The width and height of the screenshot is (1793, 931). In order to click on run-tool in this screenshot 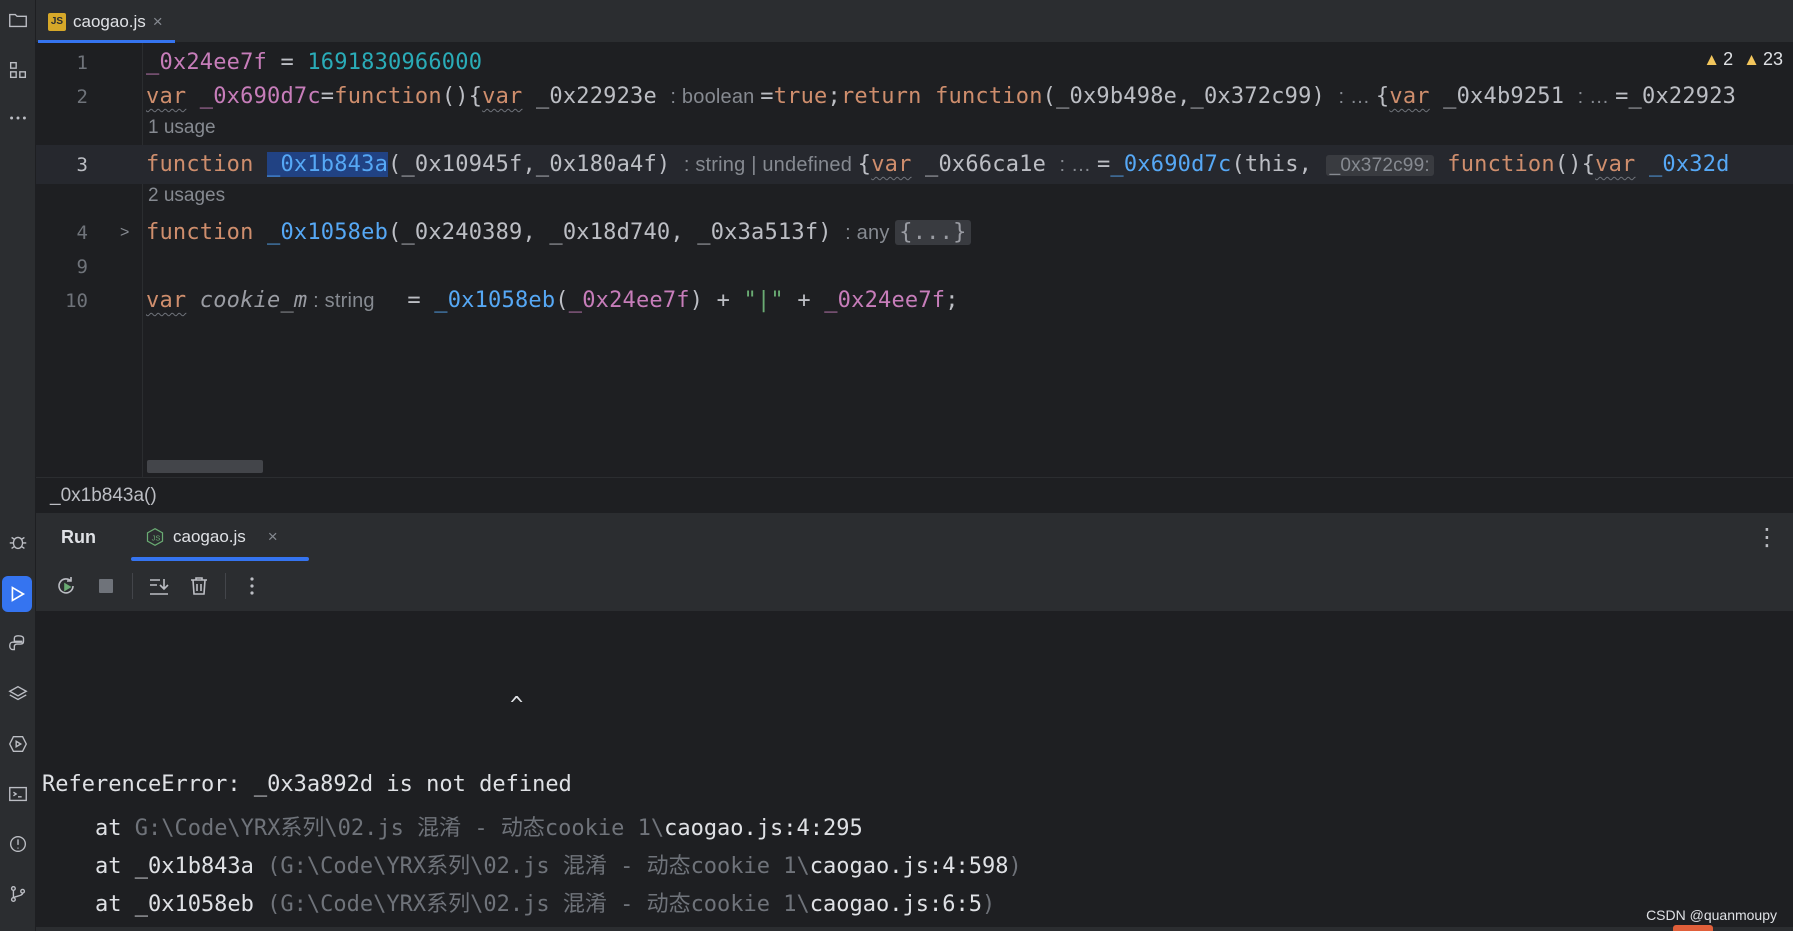, I will do `click(17, 594)`.